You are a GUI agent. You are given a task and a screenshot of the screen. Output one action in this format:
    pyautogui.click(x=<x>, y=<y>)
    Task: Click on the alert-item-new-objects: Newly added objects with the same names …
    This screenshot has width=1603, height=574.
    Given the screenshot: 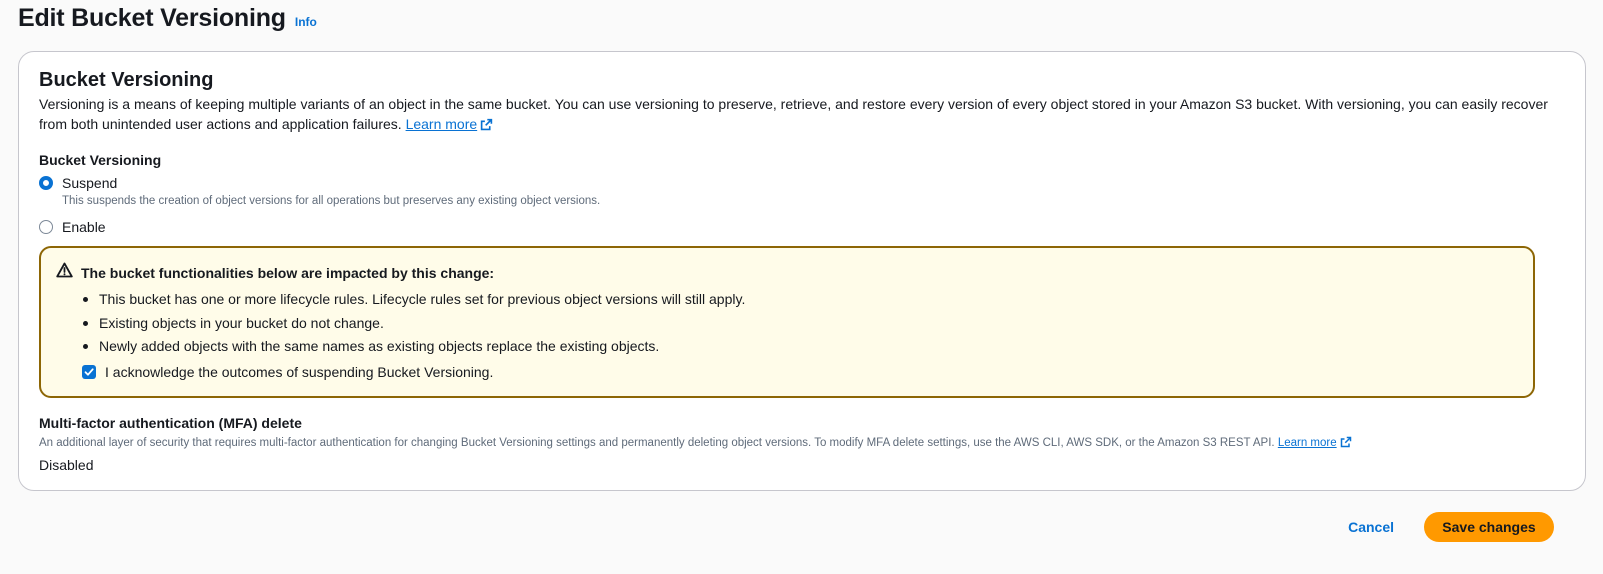 What is the action you would take?
    pyautogui.click(x=413, y=346)
    